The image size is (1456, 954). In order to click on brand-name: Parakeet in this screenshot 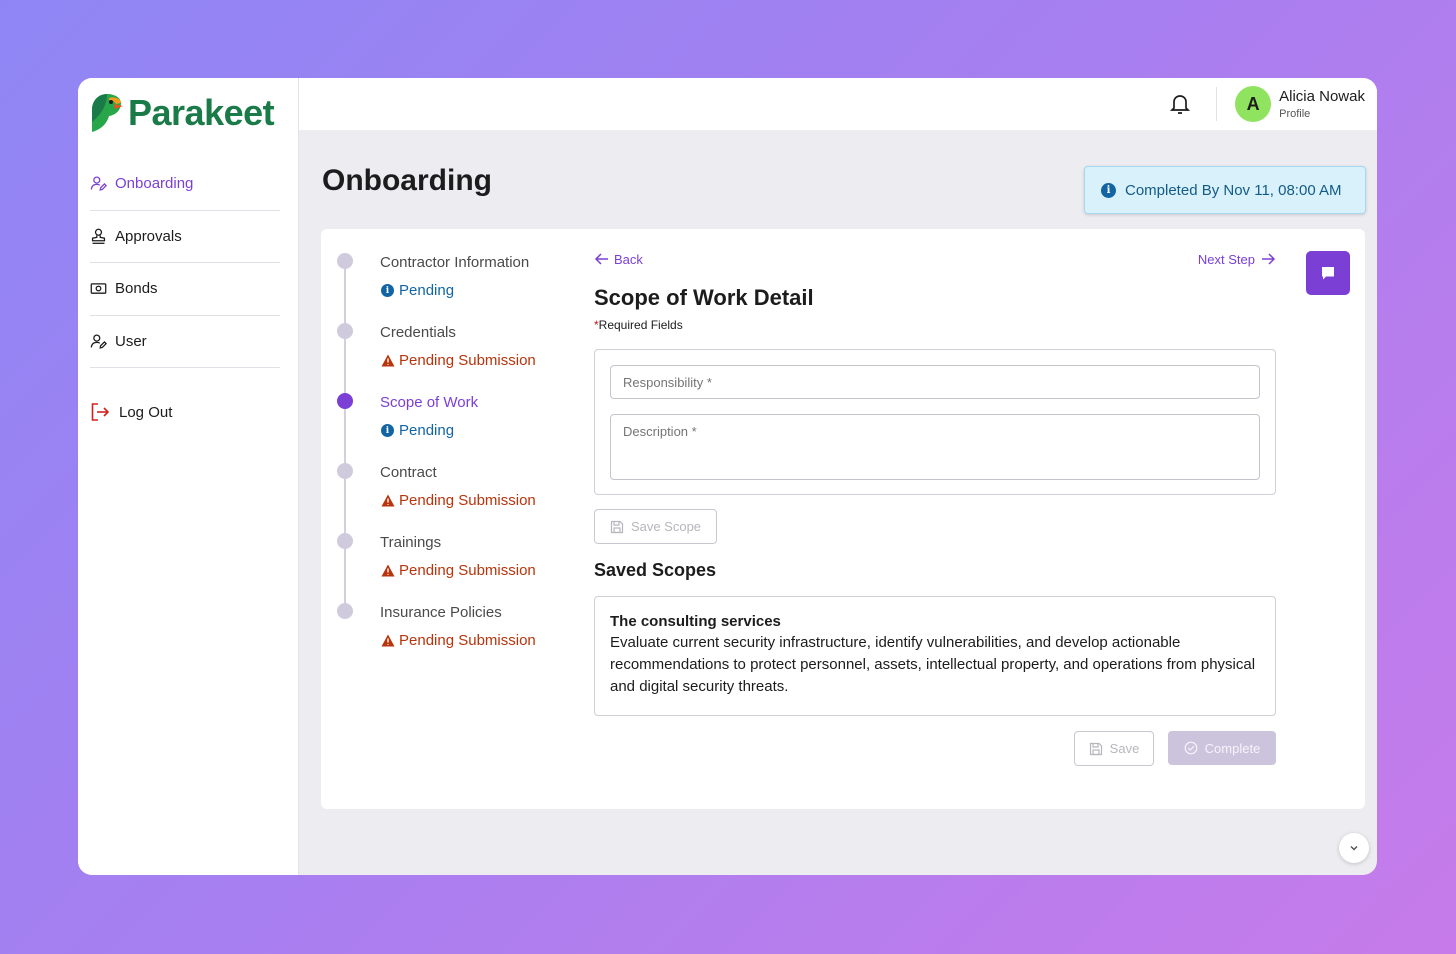, I will do `click(201, 112)`.